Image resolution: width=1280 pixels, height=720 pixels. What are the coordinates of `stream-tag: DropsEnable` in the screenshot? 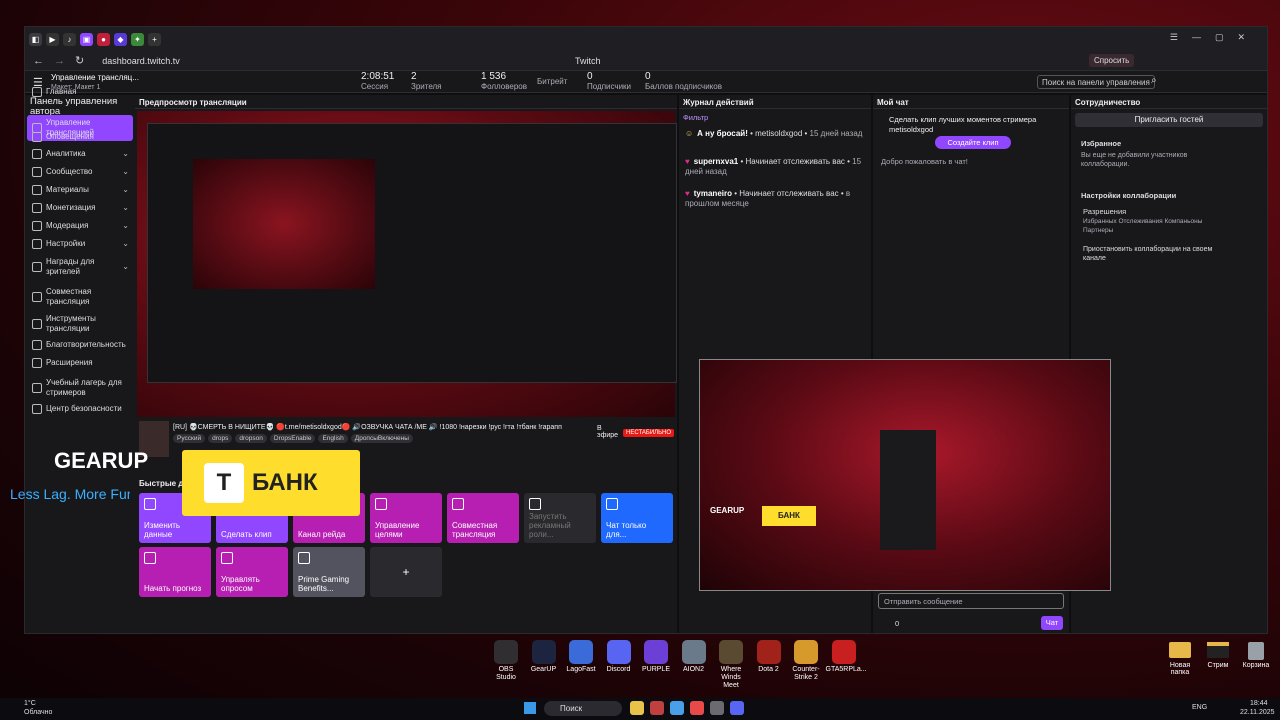 It's located at (292, 438).